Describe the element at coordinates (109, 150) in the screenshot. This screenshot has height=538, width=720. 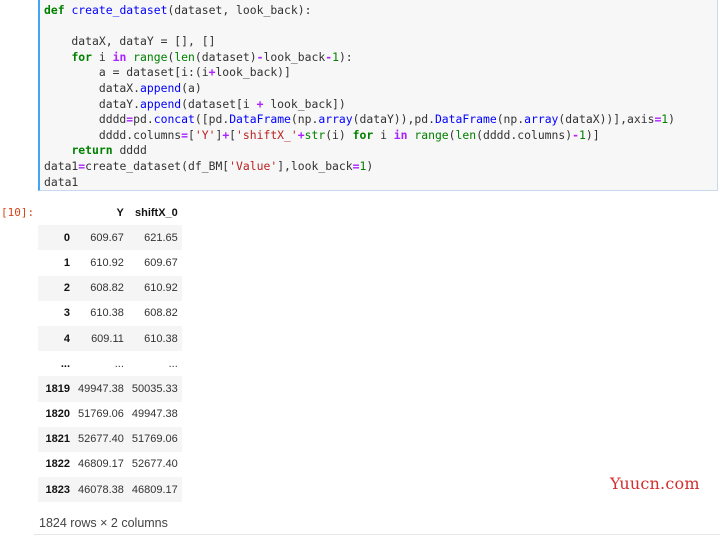
I see `code-line-10: return dddd` at that location.